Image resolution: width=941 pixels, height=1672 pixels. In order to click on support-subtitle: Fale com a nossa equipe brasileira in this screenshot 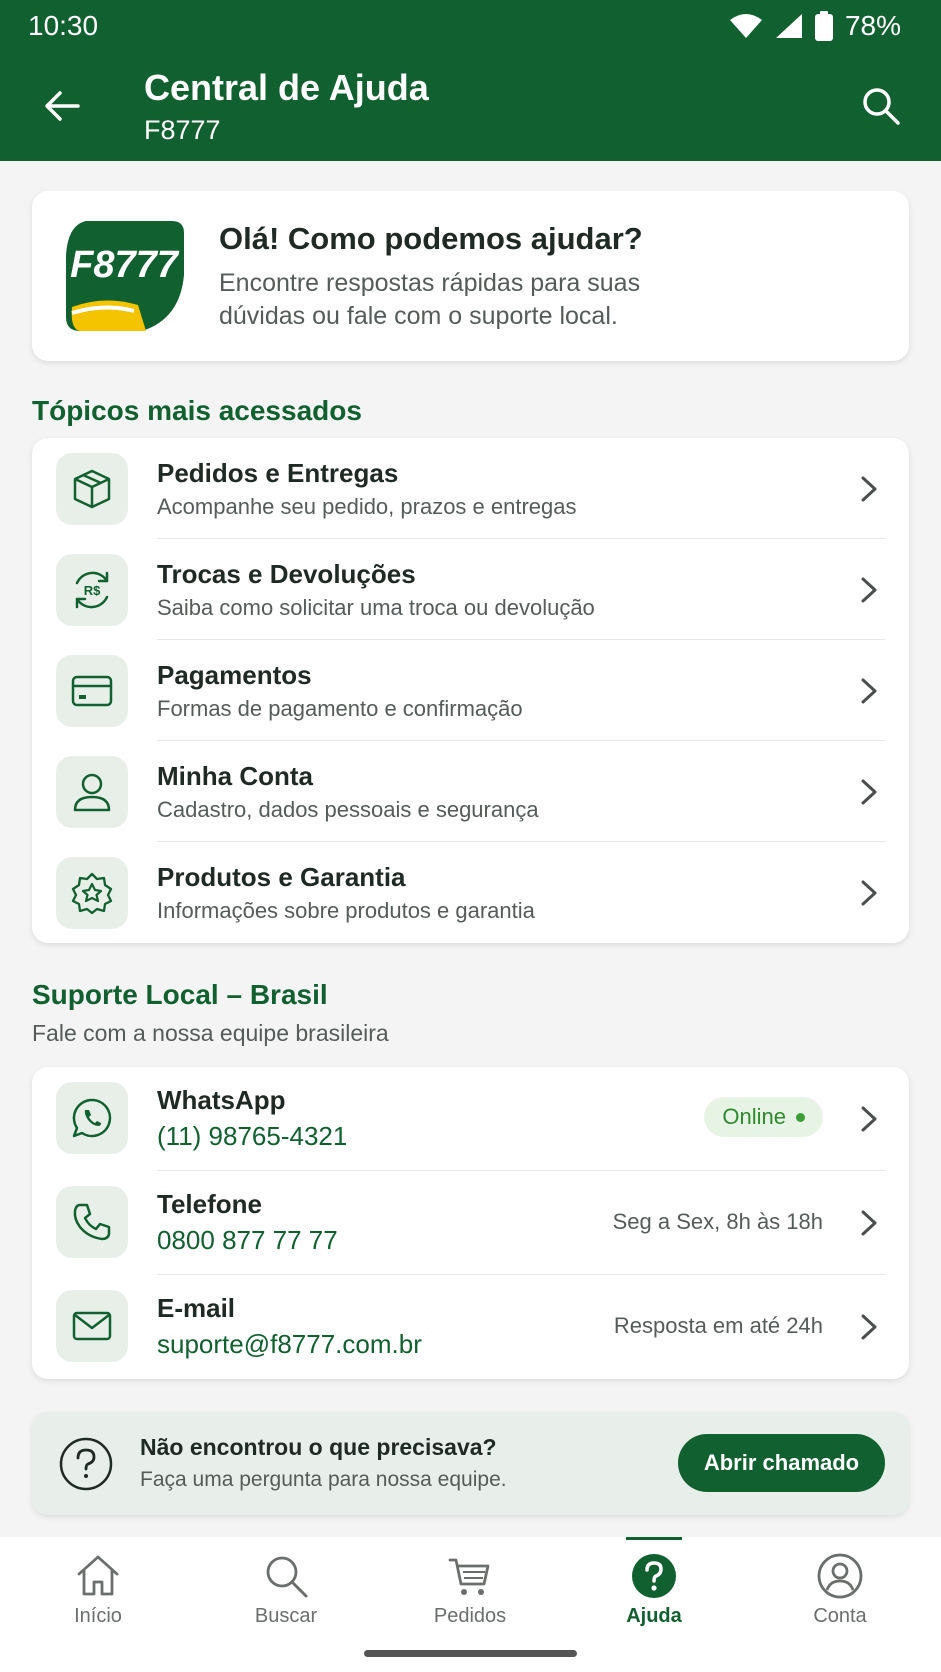, I will do `click(210, 1033)`.